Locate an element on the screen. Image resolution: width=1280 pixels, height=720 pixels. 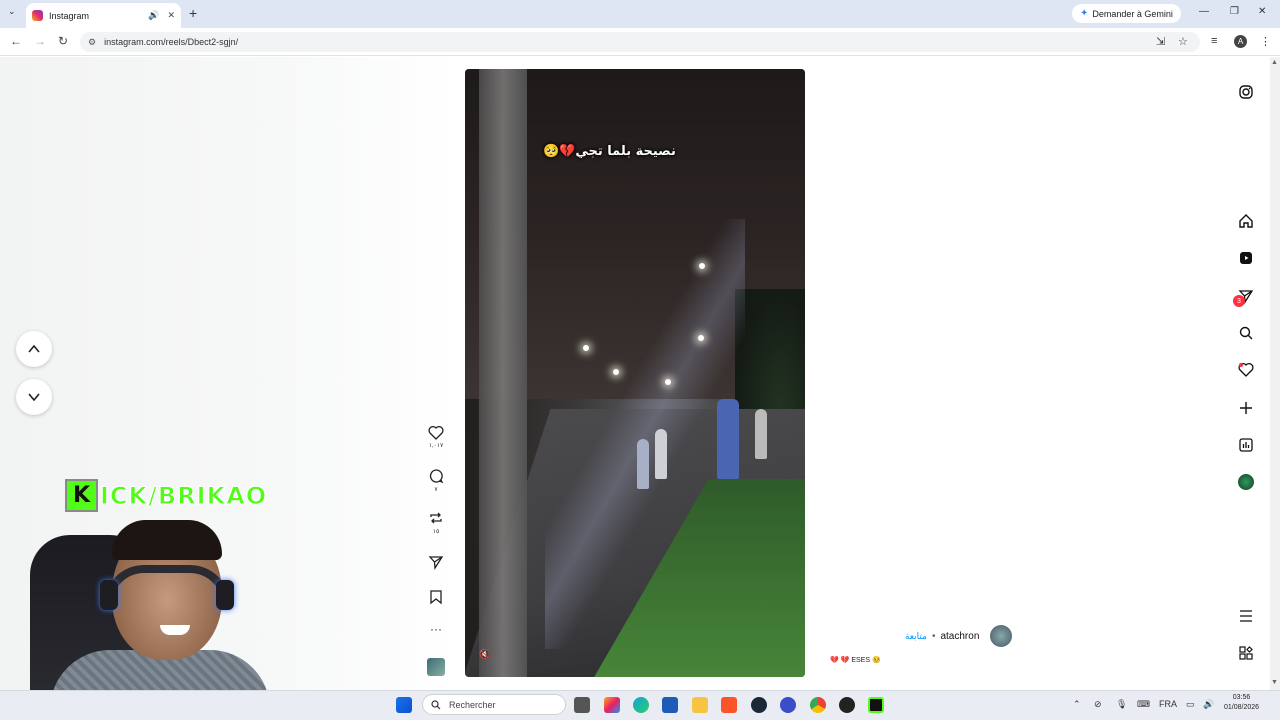
repost-count: ١٥ is located at coordinates (436, 532).